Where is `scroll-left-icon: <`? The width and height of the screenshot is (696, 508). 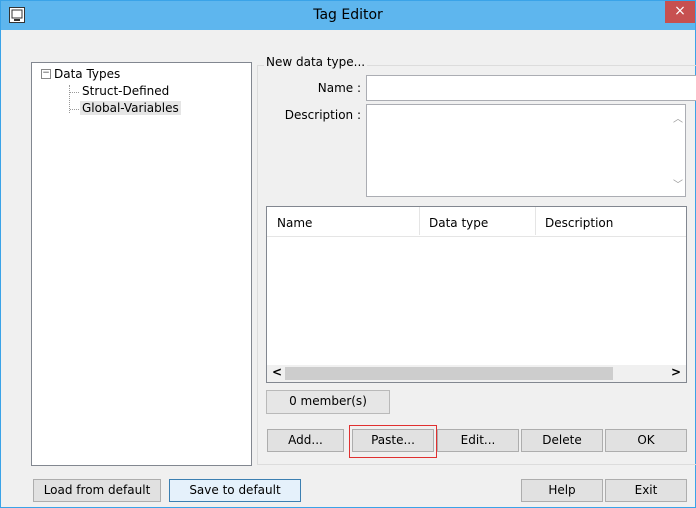 scroll-left-icon: < is located at coordinates (277, 372).